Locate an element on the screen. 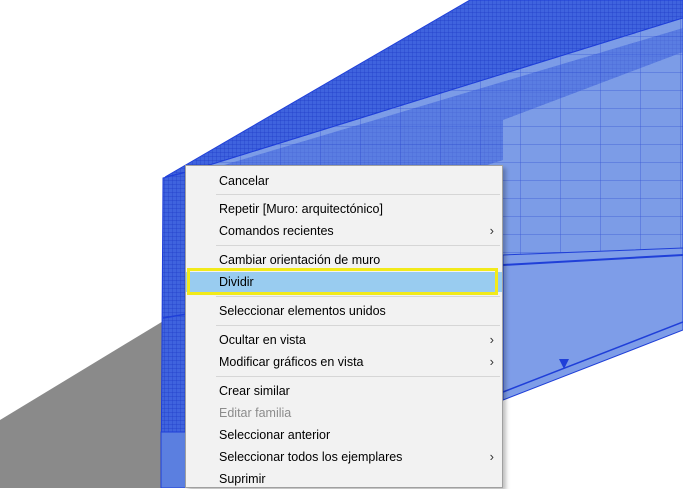  wall-lower-face is located at coordinates (592, 324).